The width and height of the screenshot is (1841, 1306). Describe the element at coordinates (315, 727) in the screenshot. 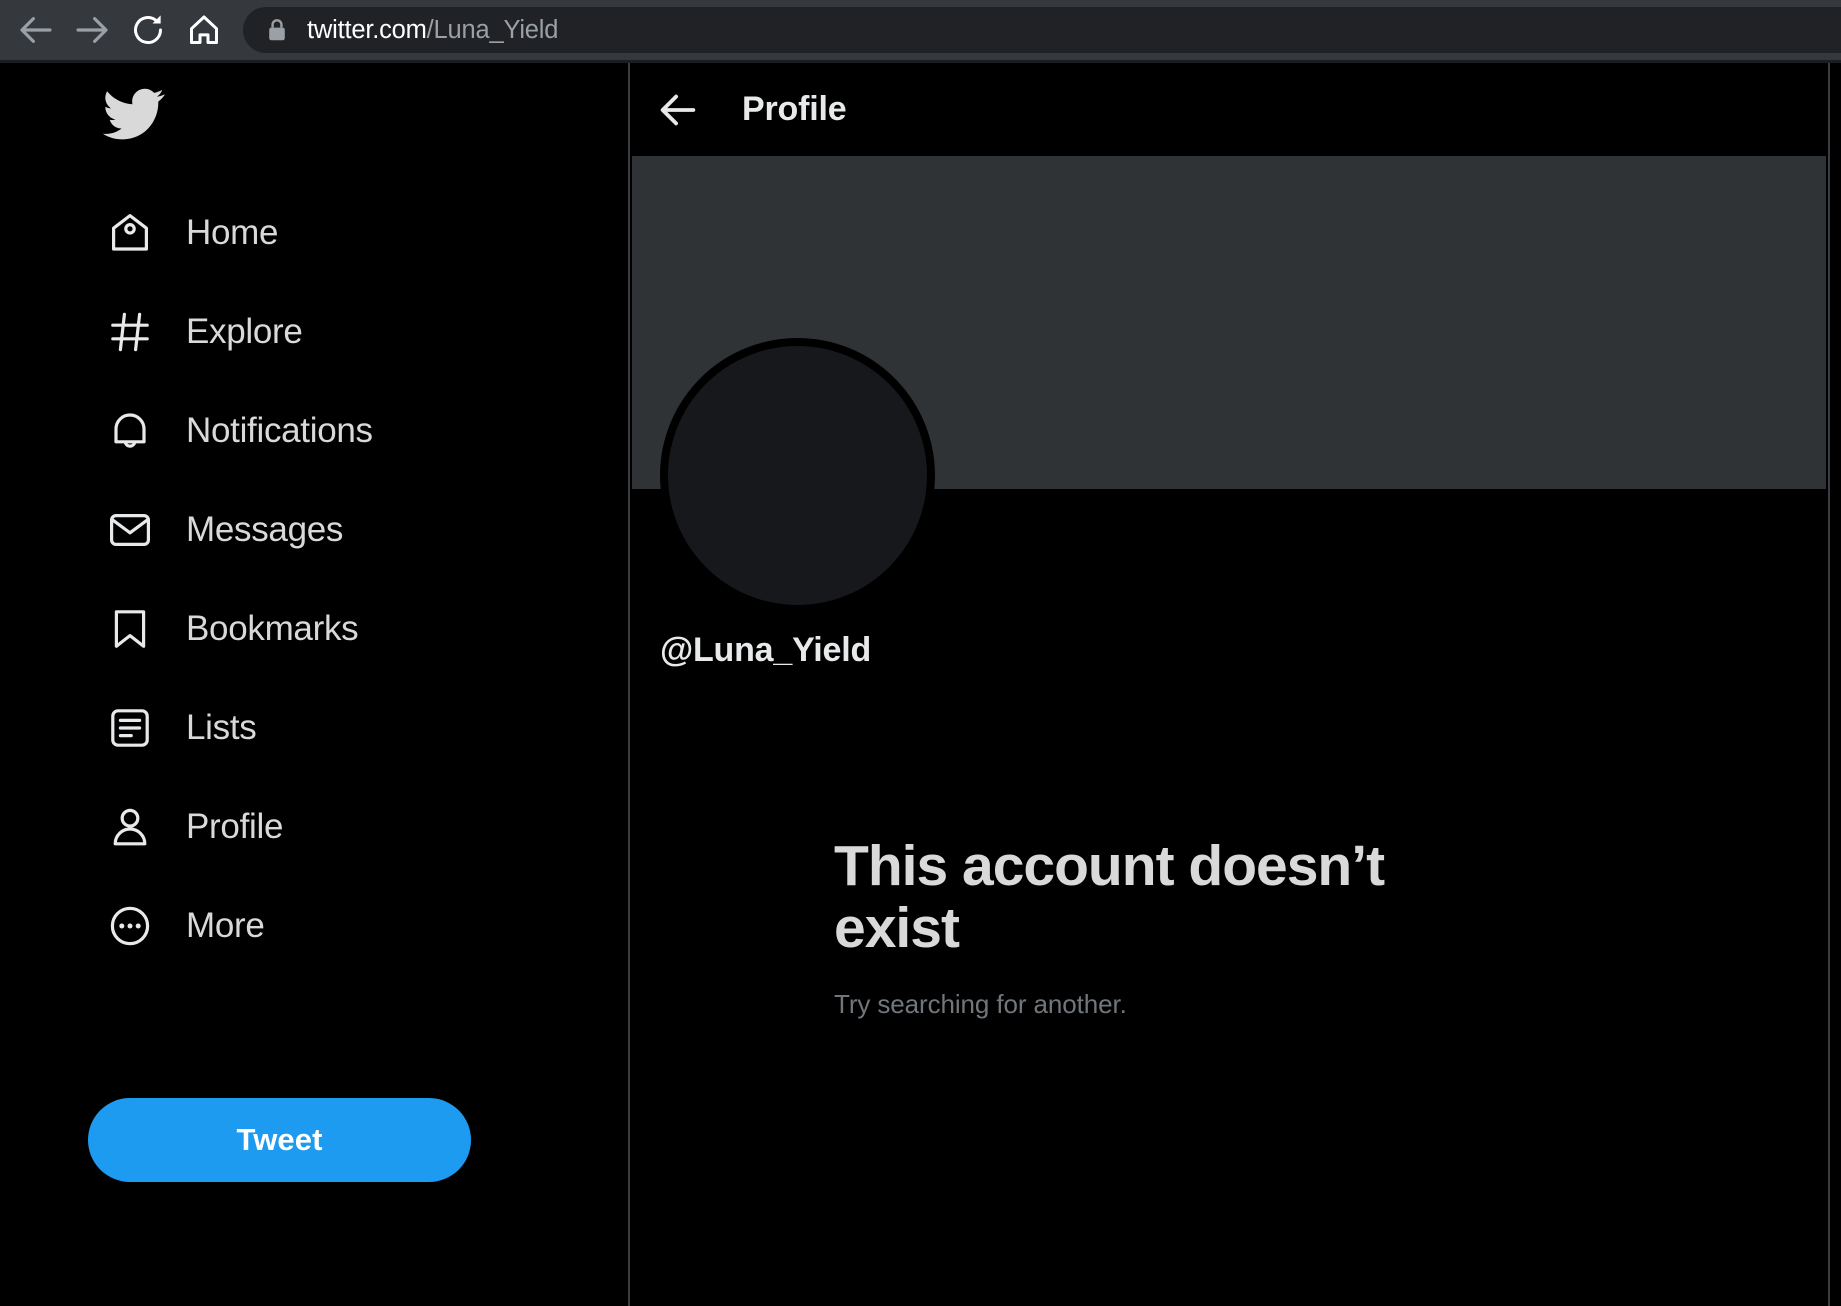

I see `sidebar-item-lists: Lists` at that location.